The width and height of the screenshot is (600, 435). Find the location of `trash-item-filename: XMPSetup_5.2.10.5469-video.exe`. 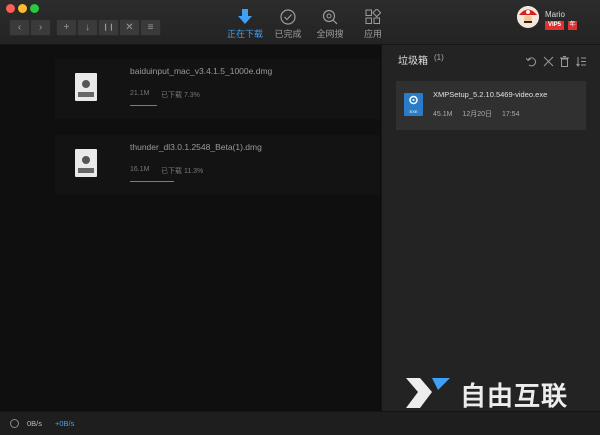

trash-item-filename: XMPSetup_5.2.10.5469-video.exe is located at coordinates (490, 94).